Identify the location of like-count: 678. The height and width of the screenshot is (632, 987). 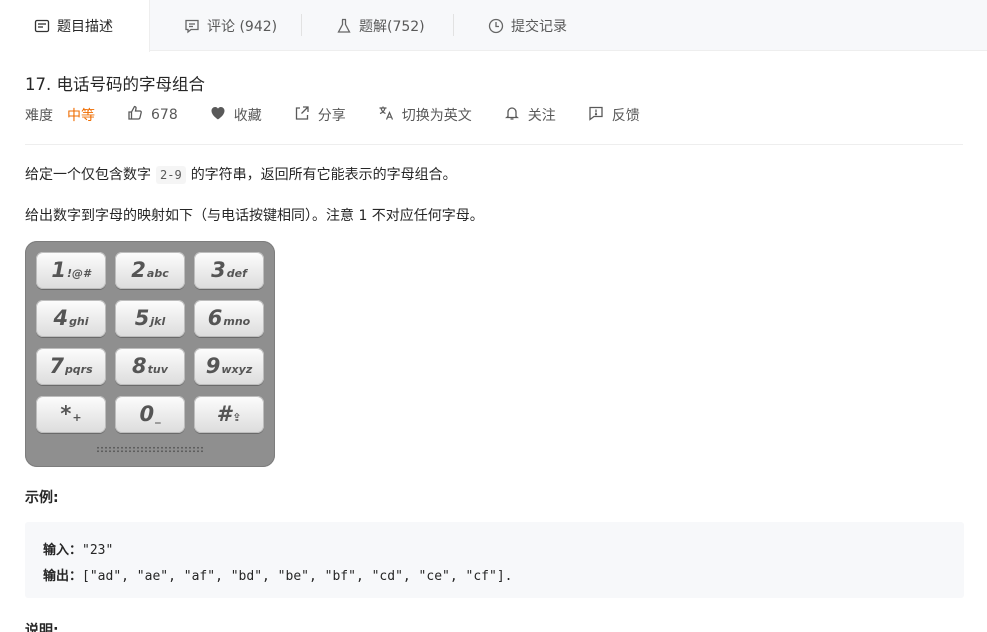
(164, 115).